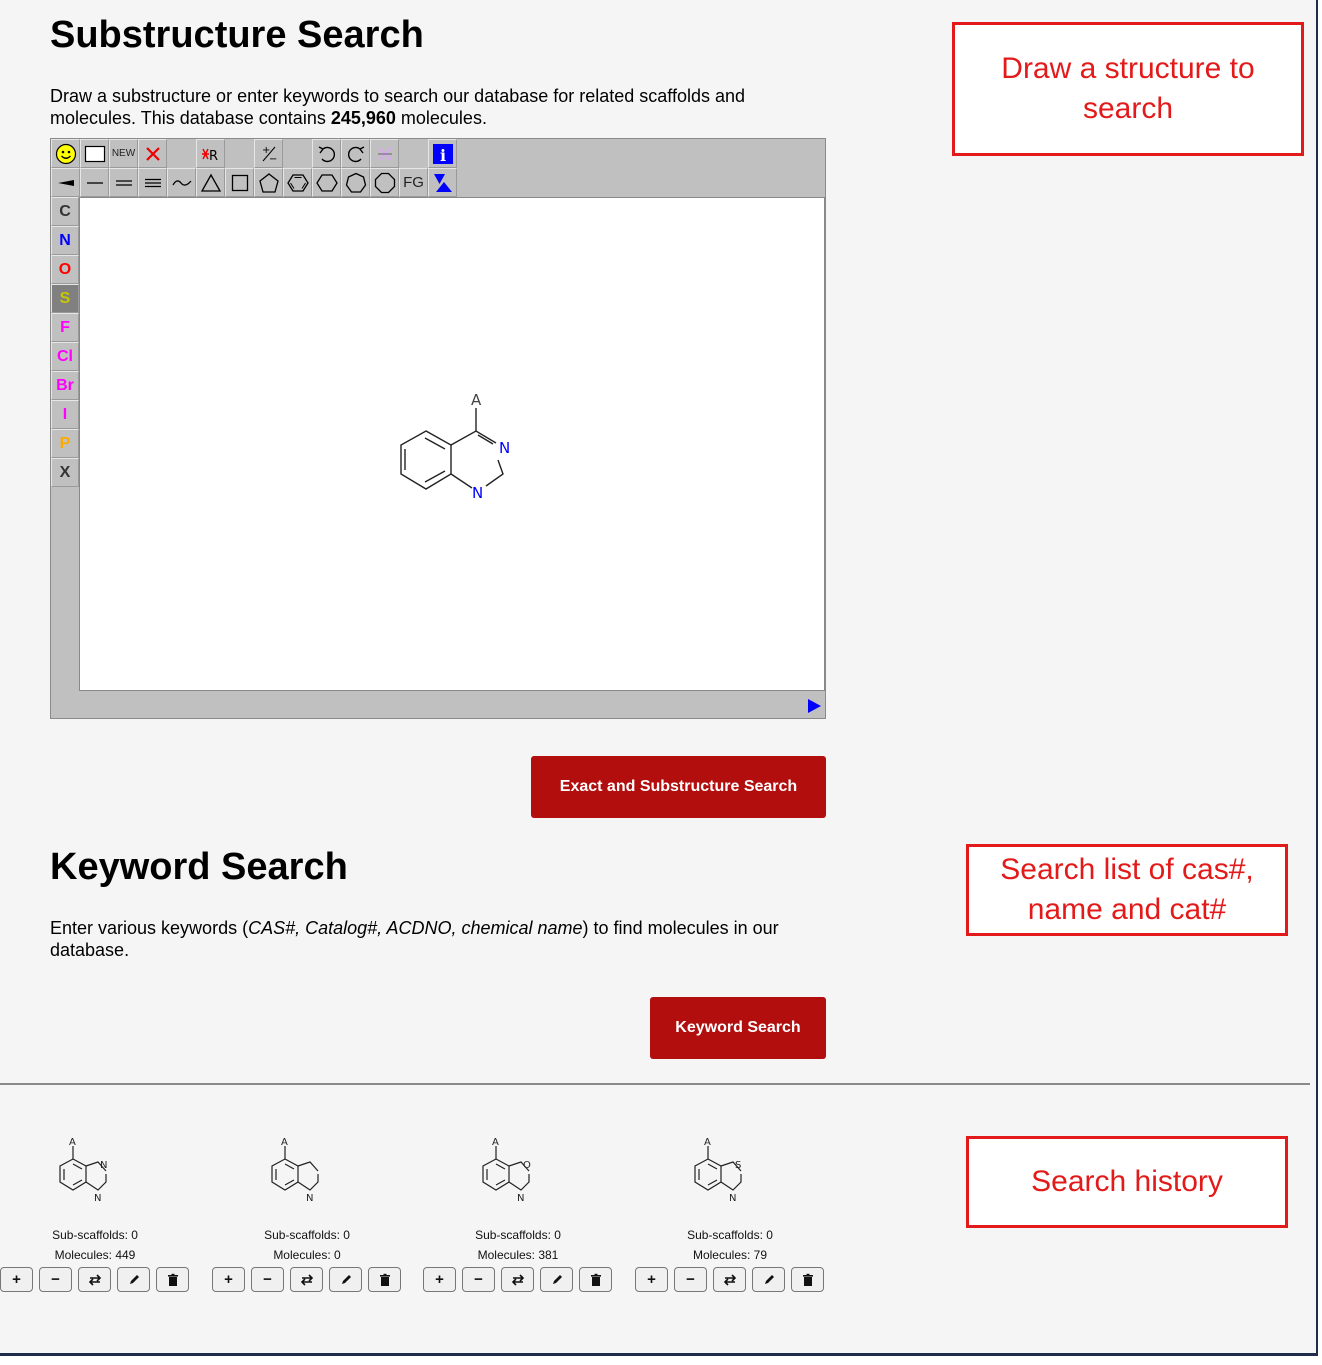 This screenshot has width=1322, height=1365. What do you see at coordinates (355, 182) in the screenshot?
I see `heptagon-ring-icon` at bounding box center [355, 182].